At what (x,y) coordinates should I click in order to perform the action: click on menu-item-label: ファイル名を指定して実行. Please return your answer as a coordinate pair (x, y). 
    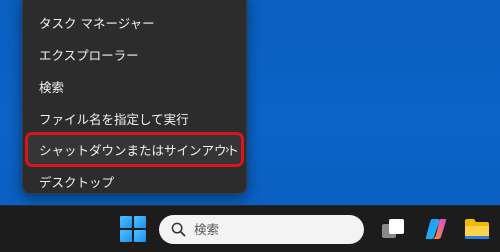
    Looking at the image, I should click on (114, 119).